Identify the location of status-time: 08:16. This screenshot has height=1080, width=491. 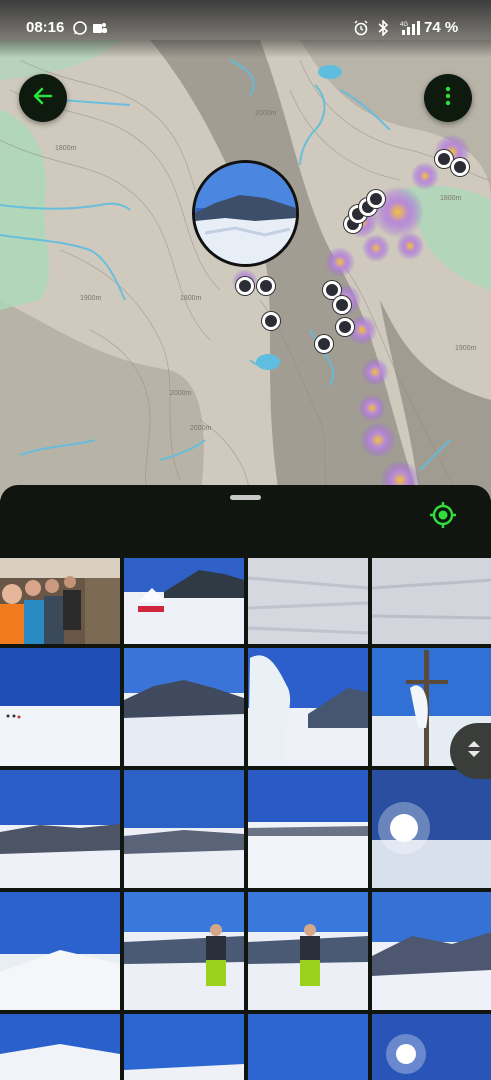
(45, 27).